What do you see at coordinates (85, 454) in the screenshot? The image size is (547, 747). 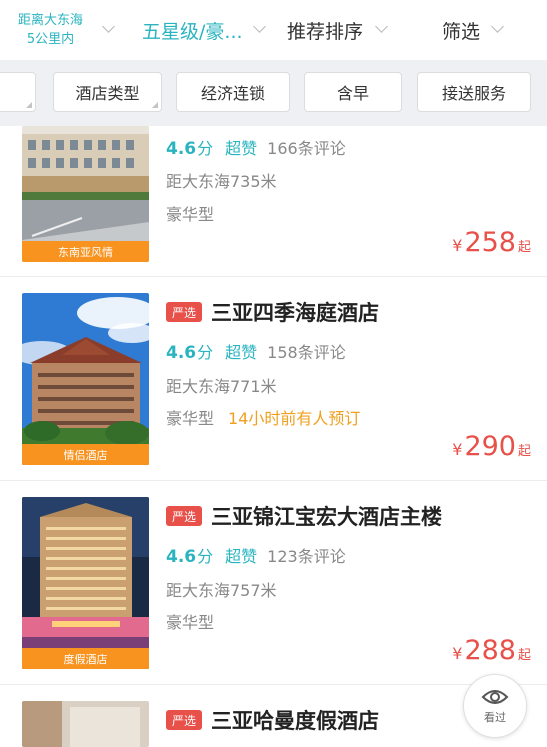 I see `hotel-tag: 情侣酒店` at bounding box center [85, 454].